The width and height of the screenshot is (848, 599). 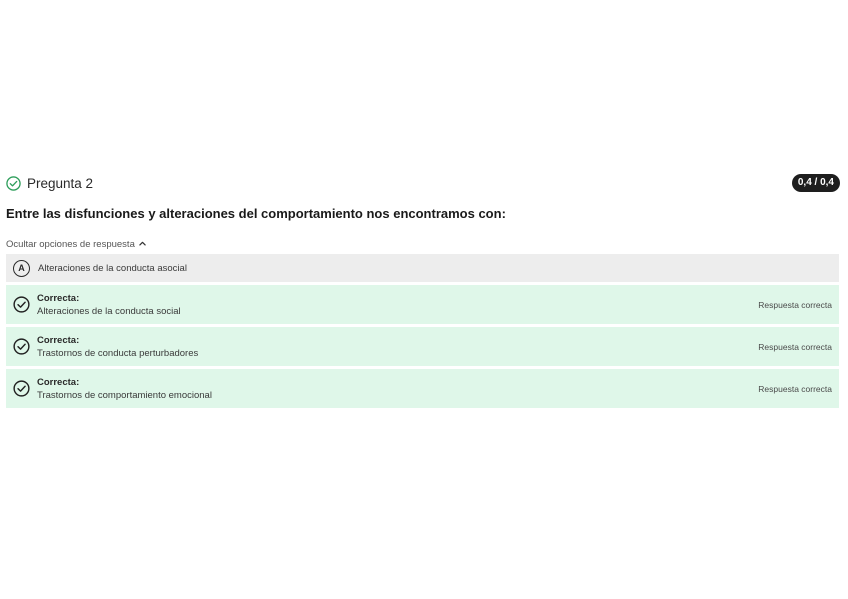 What do you see at coordinates (70, 244) in the screenshot?
I see `toggle-options-label: Ocultar opciones de respuesta` at bounding box center [70, 244].